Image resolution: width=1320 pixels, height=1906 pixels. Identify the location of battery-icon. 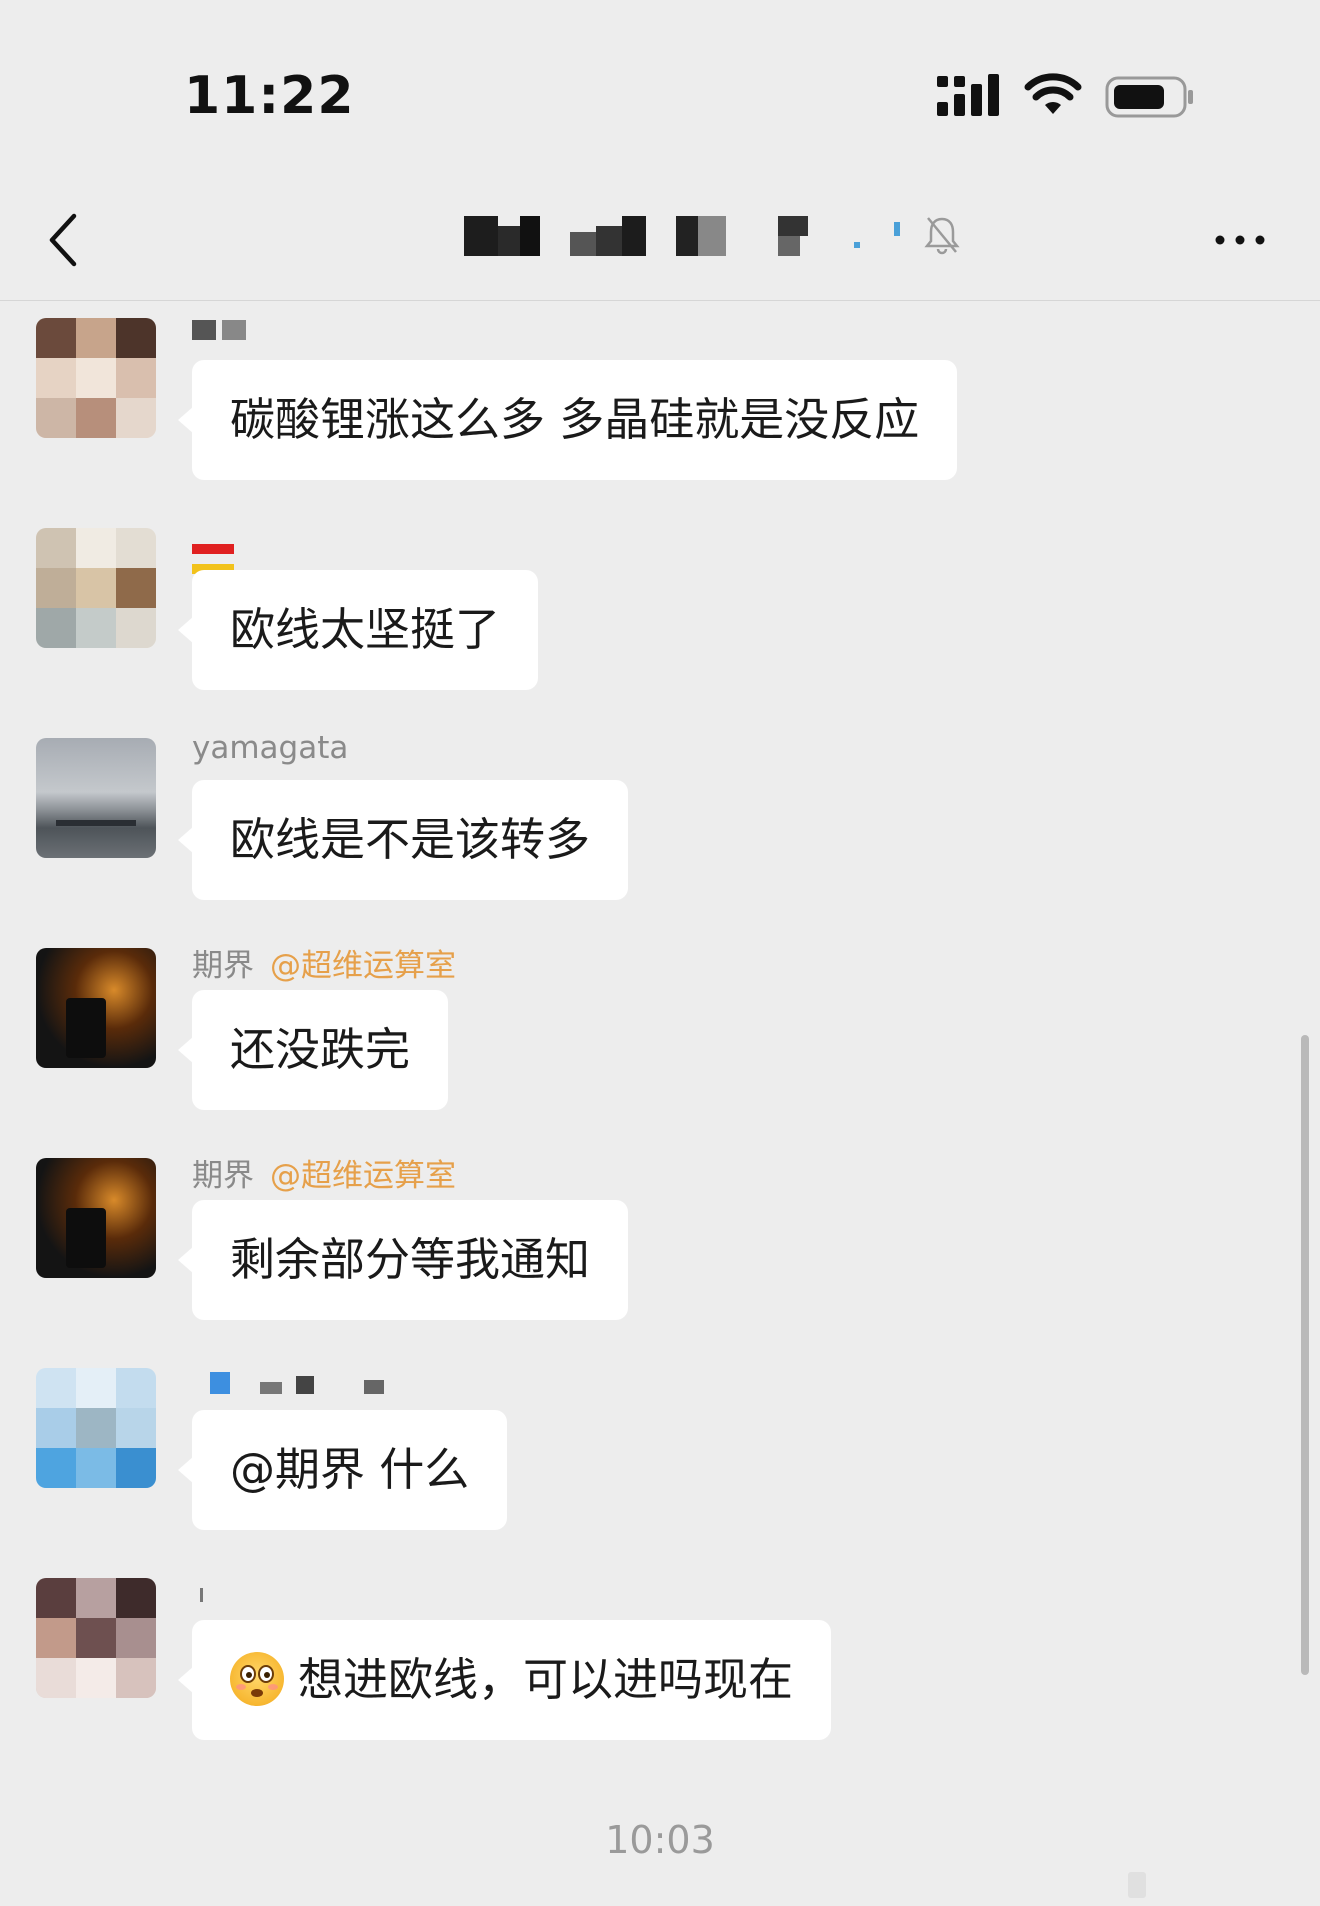
(1149, 97).